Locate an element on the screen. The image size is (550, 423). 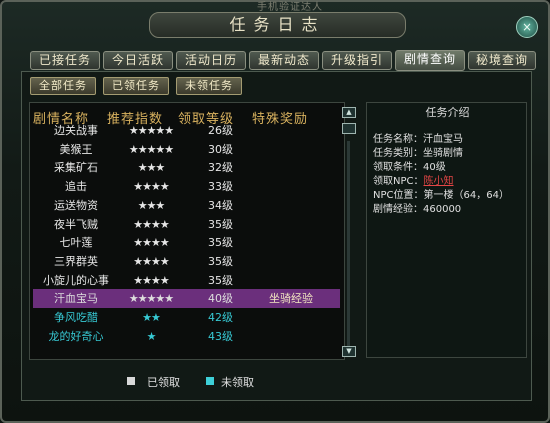
task-row: 运送物资 ★★★ 34级 is located at coordinates (186, 205).